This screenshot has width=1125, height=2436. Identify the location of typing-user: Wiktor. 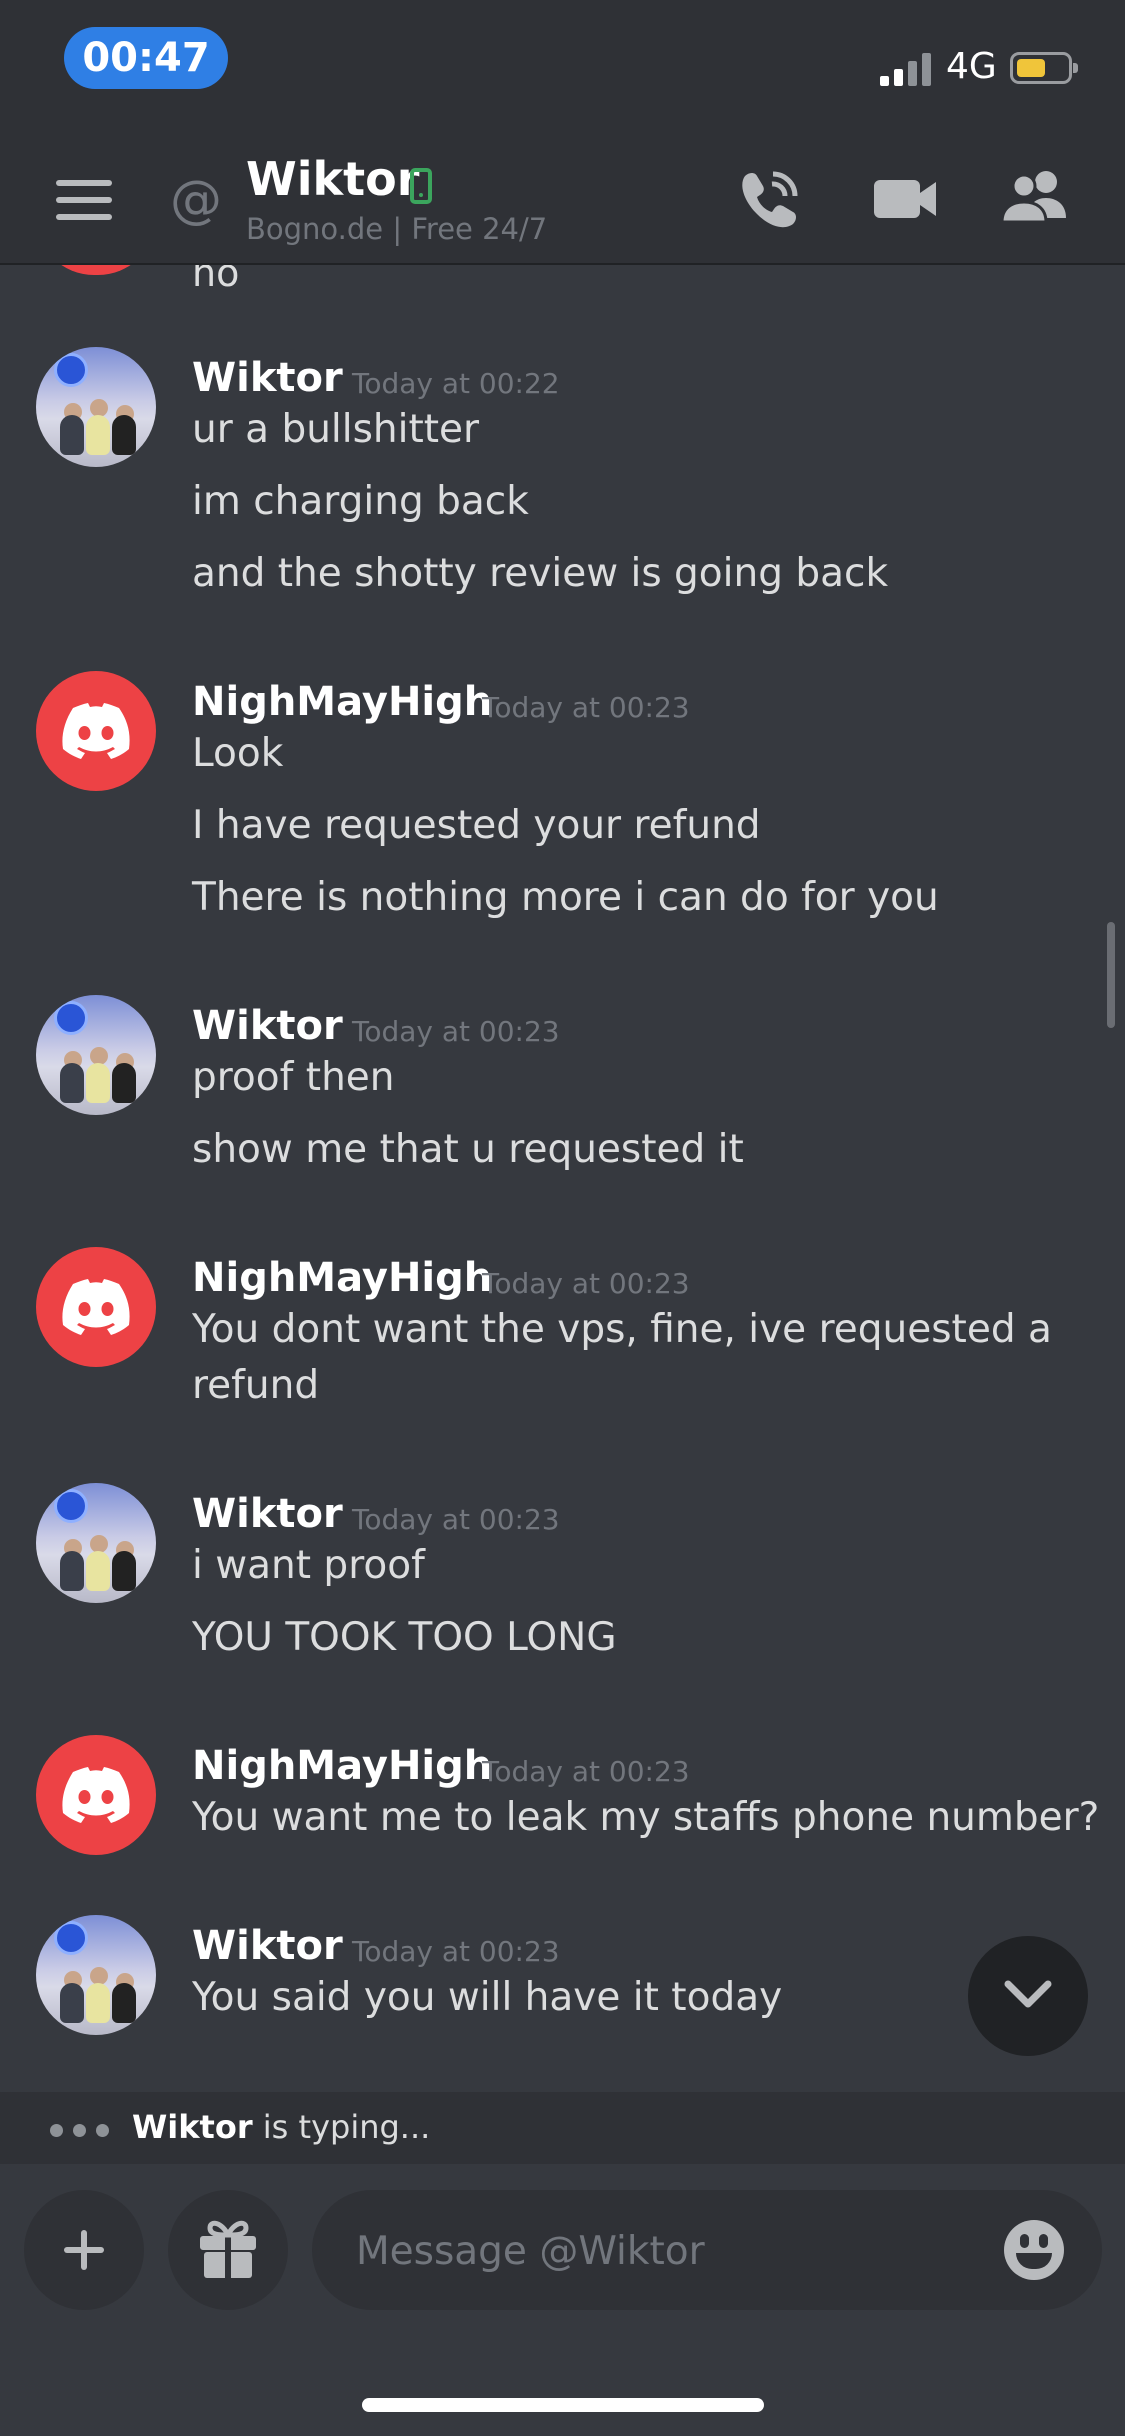
(192, 2127).